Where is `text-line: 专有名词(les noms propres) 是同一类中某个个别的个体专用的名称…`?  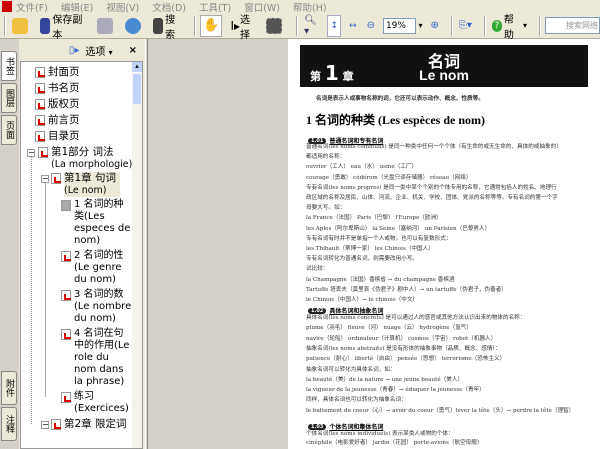 text-line: 专有名词(les noms propres) 是同一类中某个个别的个体专用的名称… is located at coordinates (431, 187).